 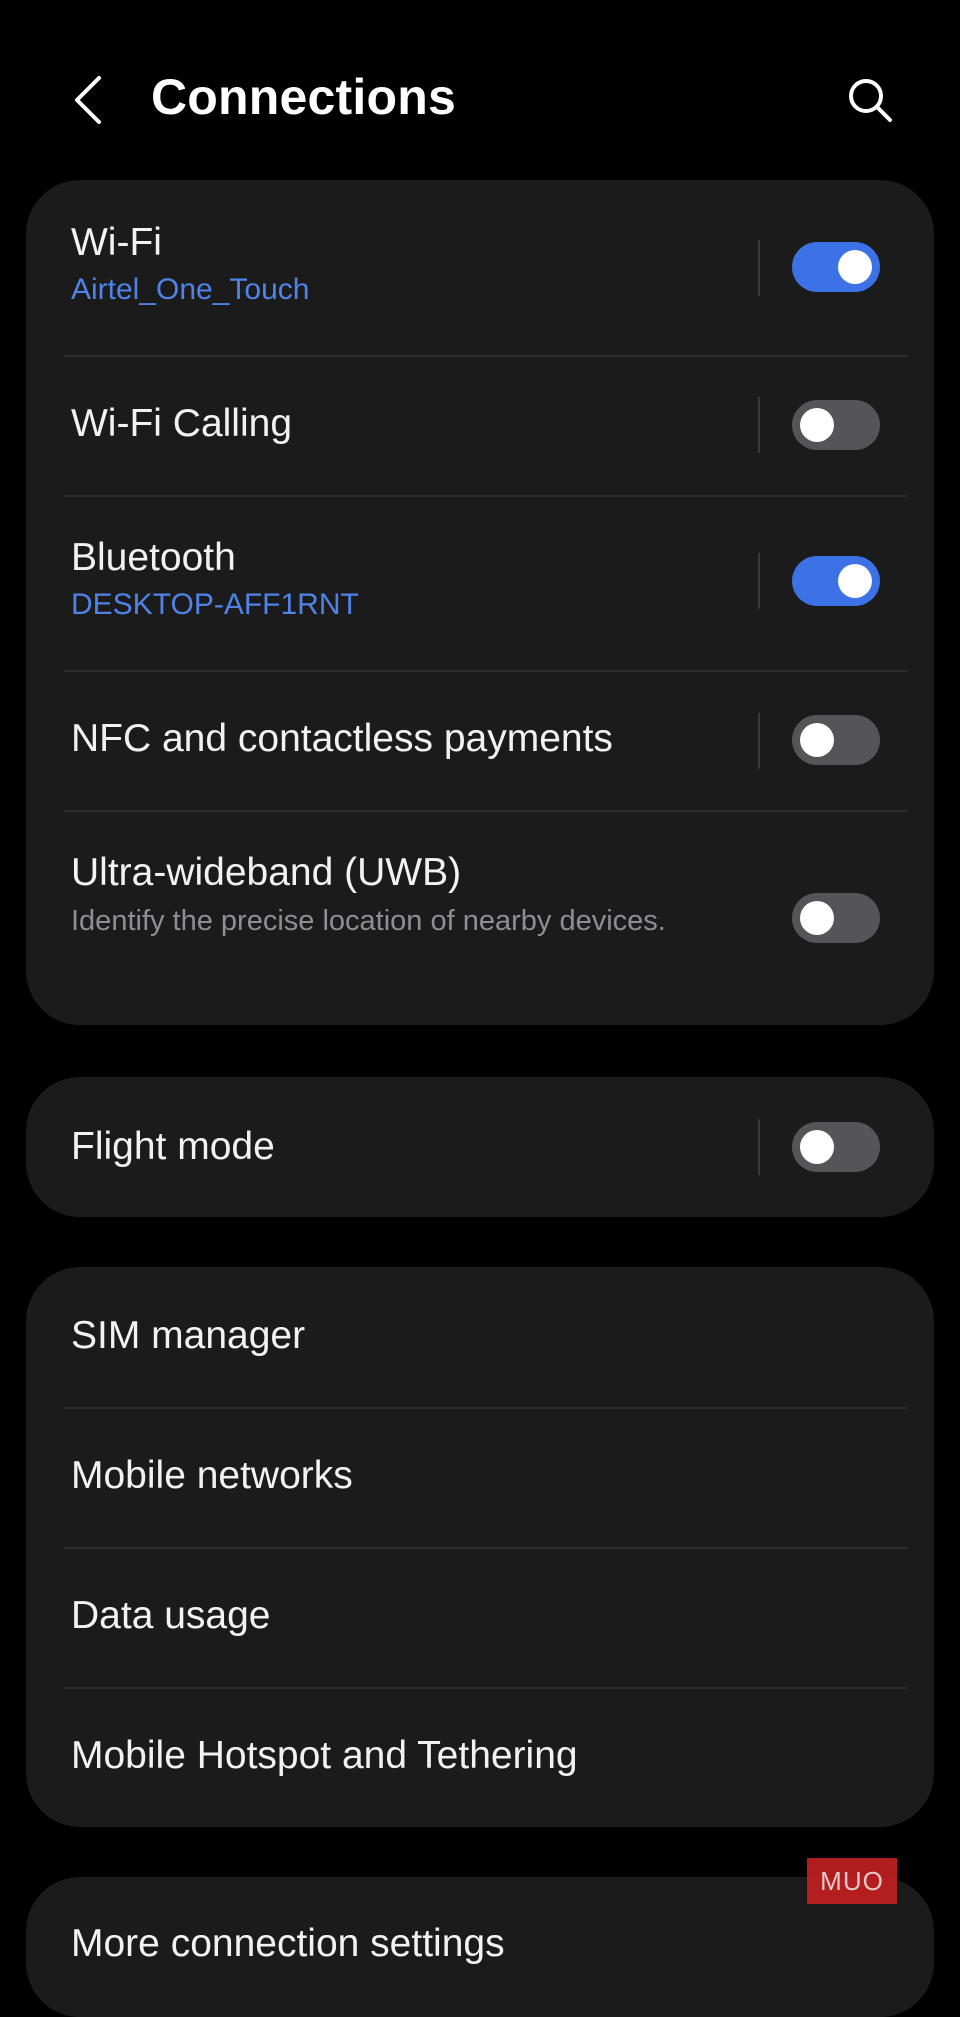 What do you see at coordinates (171, 1615) in the screenshot?
I see `data-usage-label: Data usage` at bounding box center [171, 1615].